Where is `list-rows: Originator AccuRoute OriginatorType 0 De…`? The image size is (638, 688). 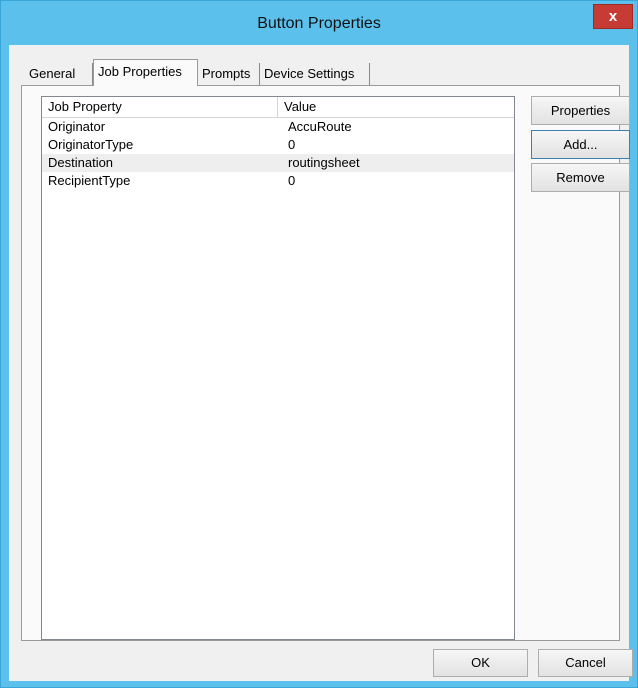
list-rows: Originator AccuRoute OriginatorType 0 De… is located at coordinates (278, 154).